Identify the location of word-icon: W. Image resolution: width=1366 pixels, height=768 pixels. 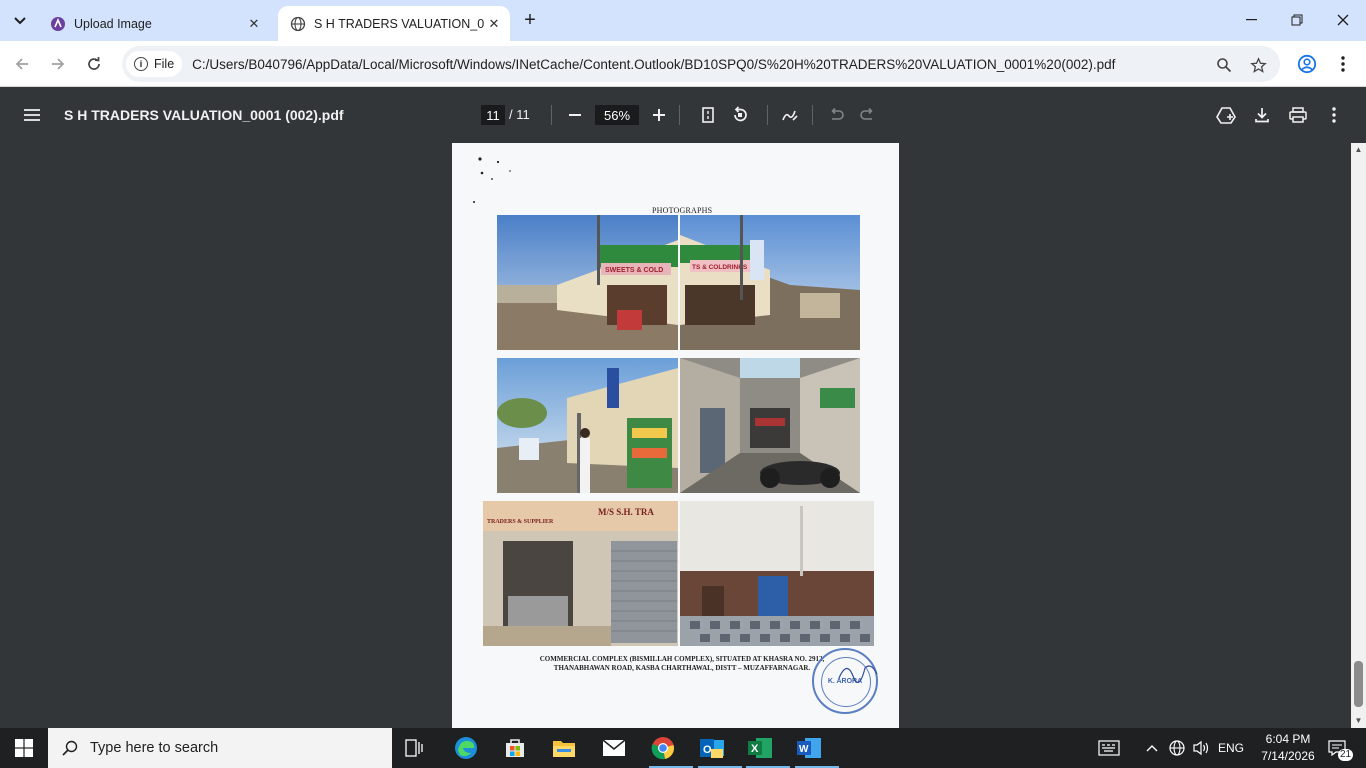
(816, 750).